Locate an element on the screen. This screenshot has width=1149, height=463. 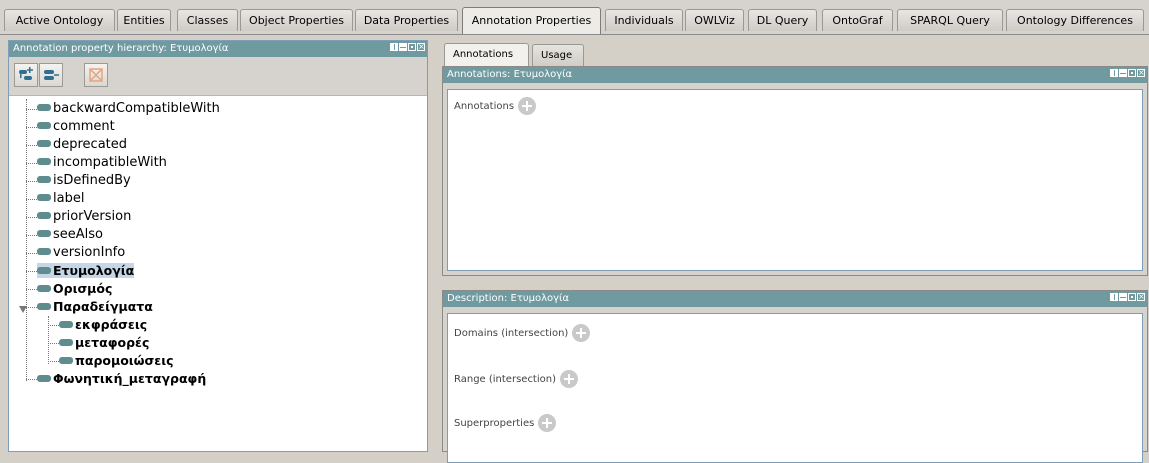
tab-entities: Entities is located at coordinates (144, 20).